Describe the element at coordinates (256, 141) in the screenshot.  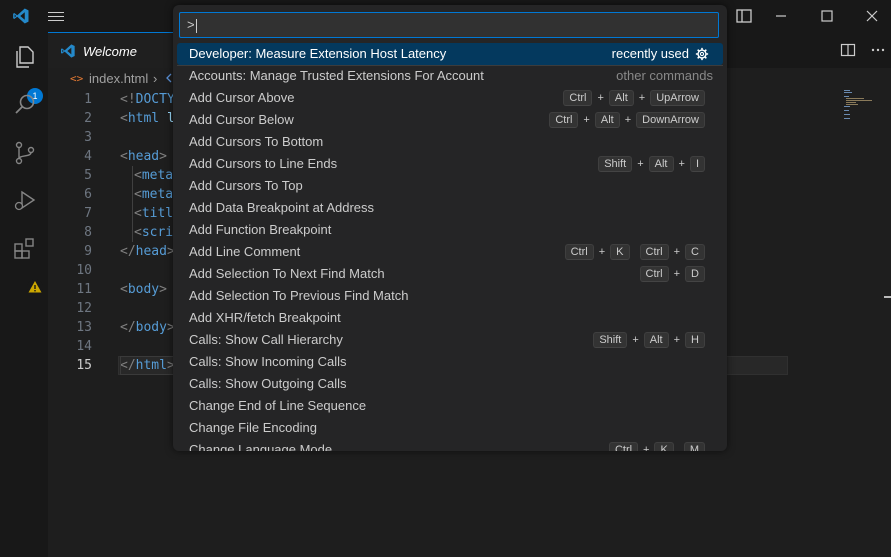
I see `command-label: Add Cursors To Bottom` at that location.